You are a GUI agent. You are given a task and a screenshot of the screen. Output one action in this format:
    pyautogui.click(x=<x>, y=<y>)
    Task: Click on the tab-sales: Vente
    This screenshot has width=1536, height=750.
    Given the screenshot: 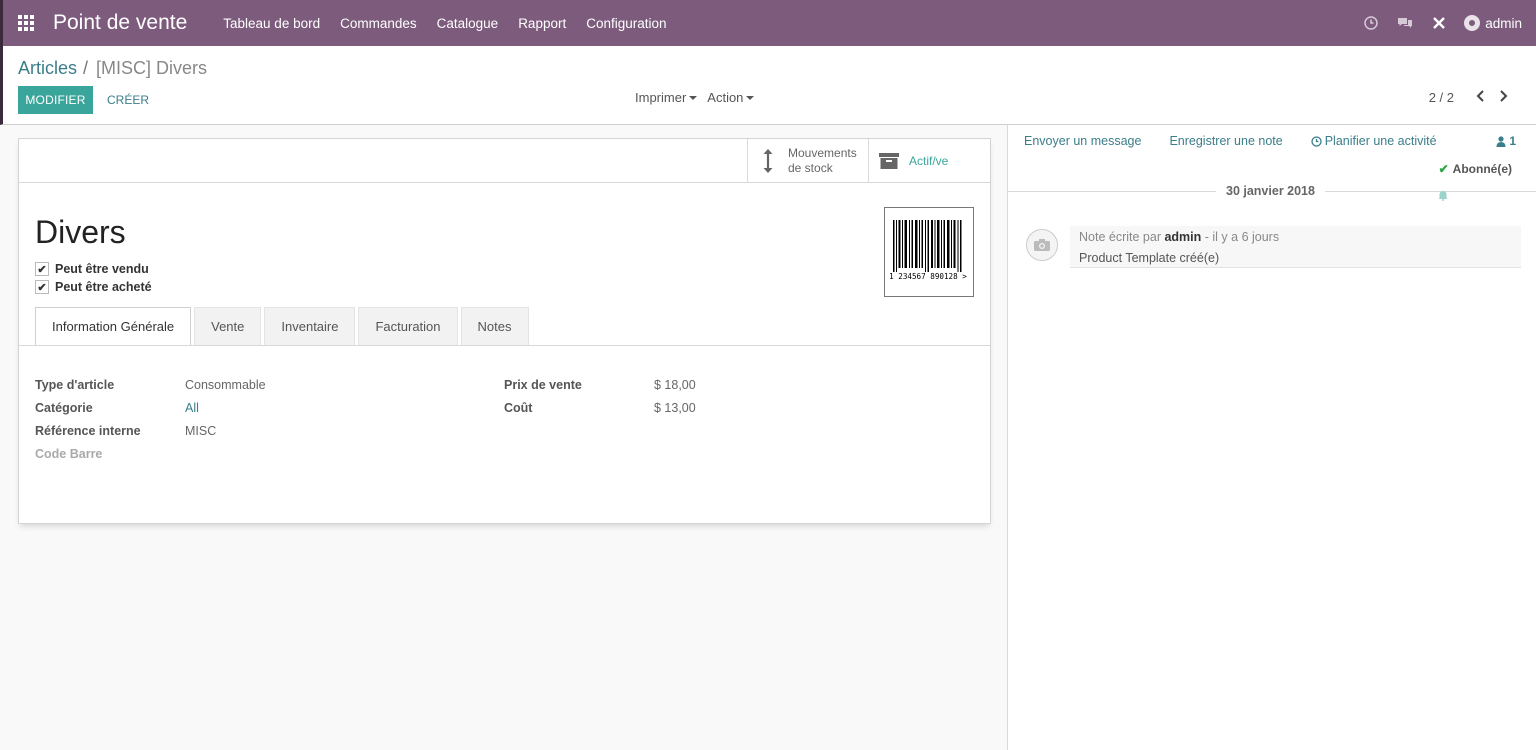 What is the action you would take?
    pyautogui.click(x=228, y=326)
    